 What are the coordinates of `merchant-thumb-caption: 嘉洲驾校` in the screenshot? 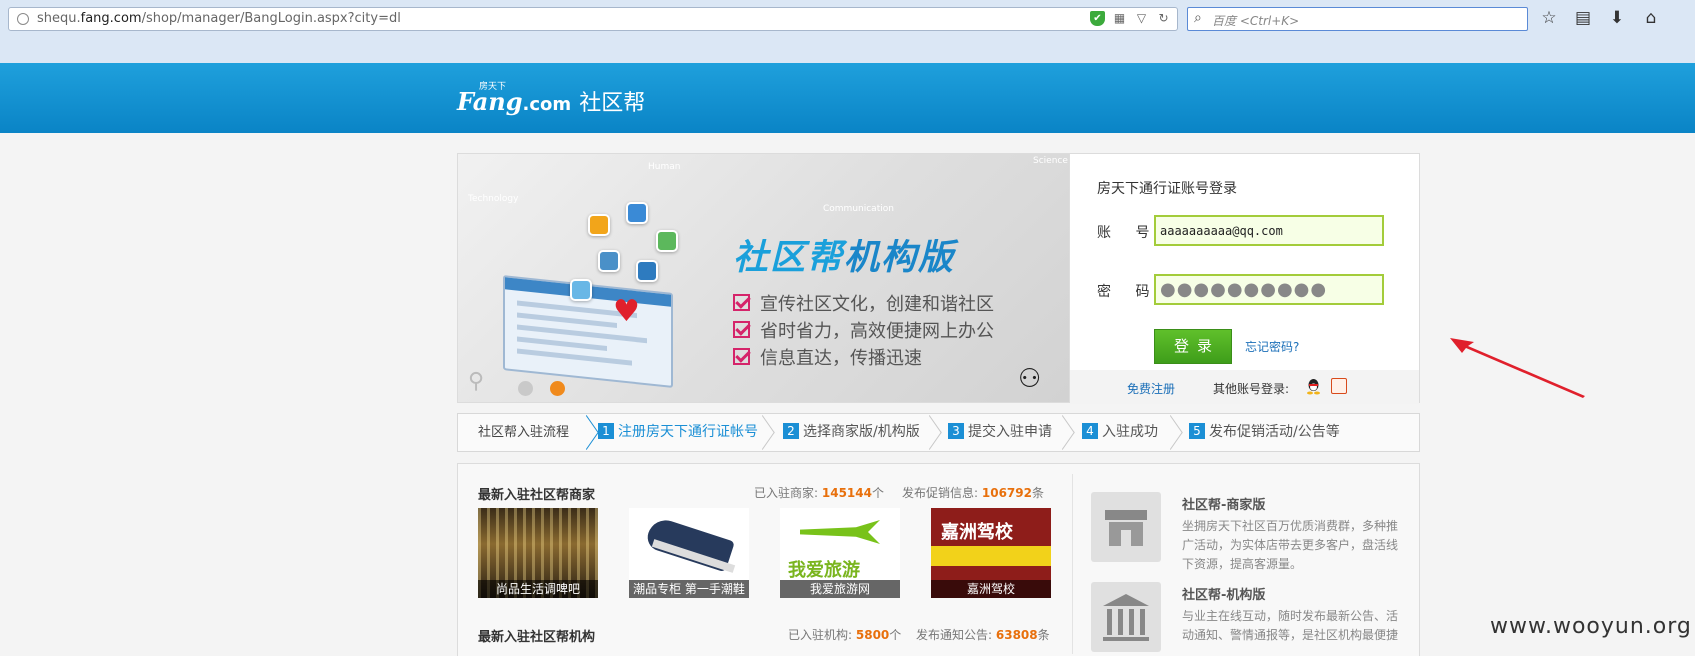 It's located at (991, 589).